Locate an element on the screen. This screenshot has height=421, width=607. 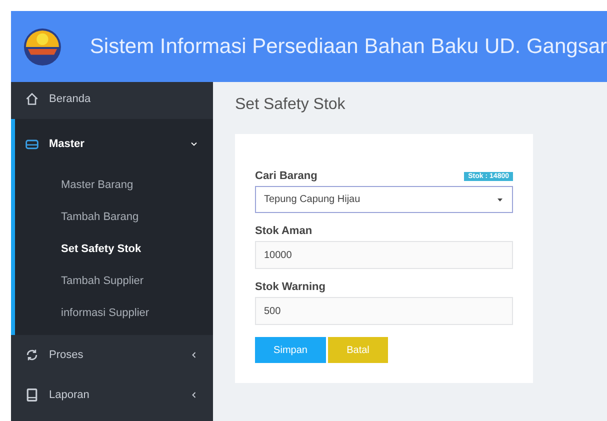
select-field: Tepung Capung Hijau is located at coordinates (384, 199).